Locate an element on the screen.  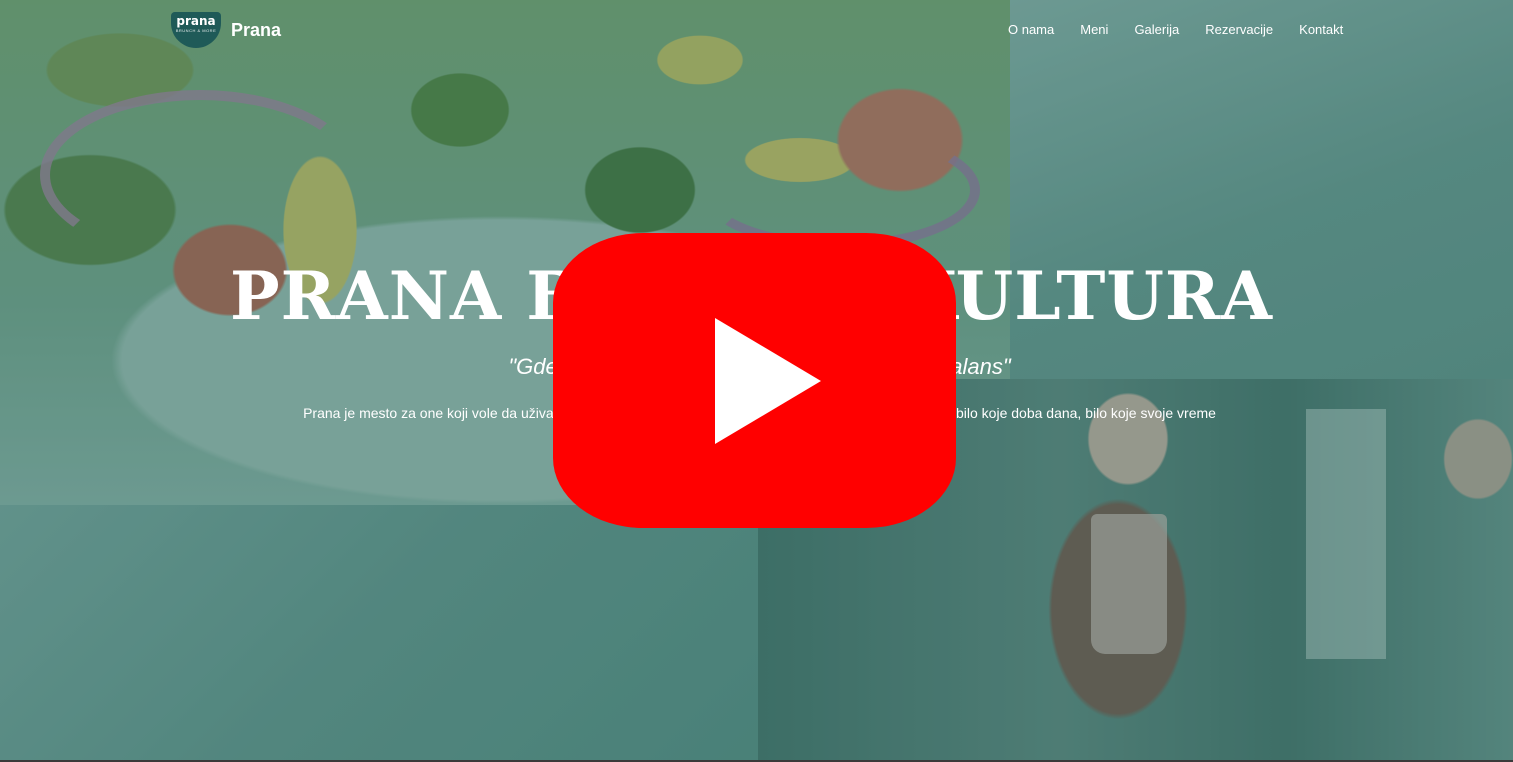
nav-link-kontakt: Kontakt is located at coordinates (1321, 30).